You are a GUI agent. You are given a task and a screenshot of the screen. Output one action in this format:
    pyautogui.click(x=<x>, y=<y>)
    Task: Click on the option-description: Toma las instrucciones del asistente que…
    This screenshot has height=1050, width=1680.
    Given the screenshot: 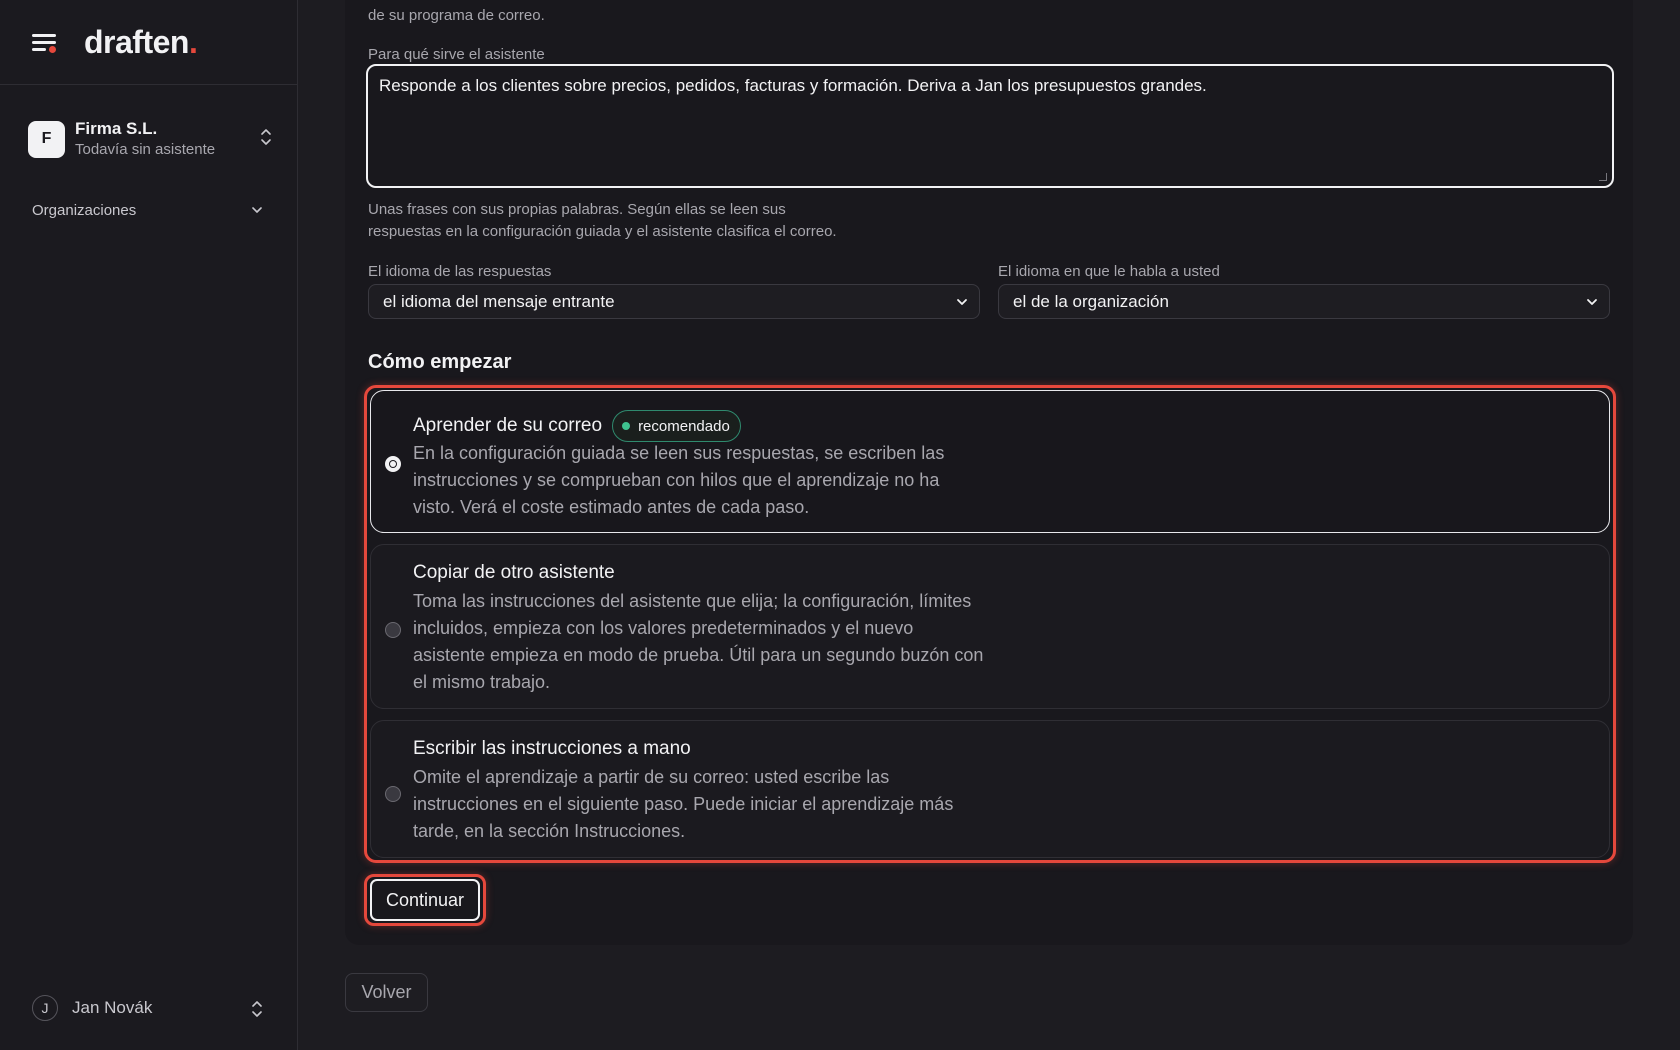 What is the action you would take?
    pyautogui.click(x=698, y=641)
    